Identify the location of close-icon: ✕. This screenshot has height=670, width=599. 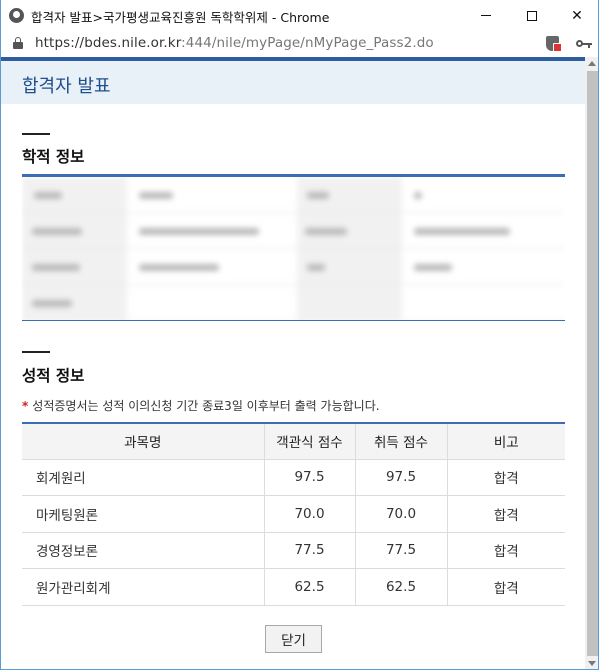
(577, 15).